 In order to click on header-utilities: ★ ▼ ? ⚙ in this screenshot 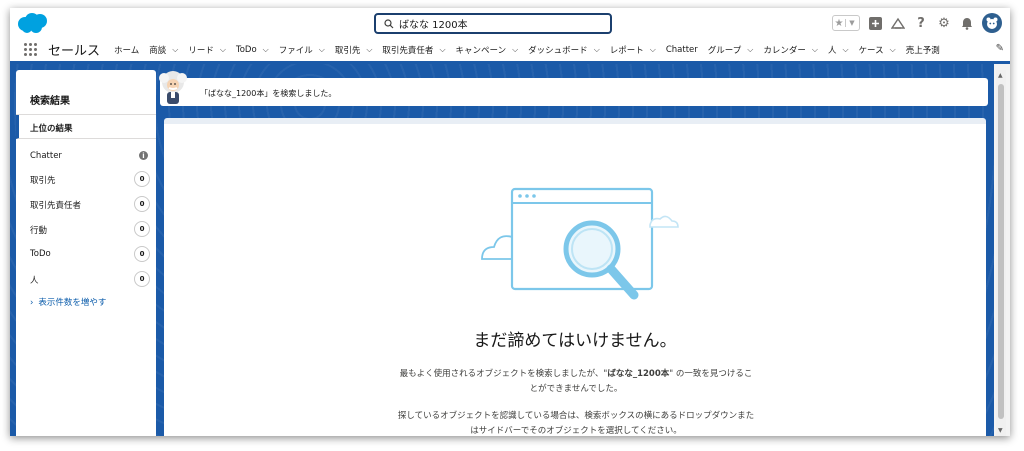, I will do `click(917, 23)`.